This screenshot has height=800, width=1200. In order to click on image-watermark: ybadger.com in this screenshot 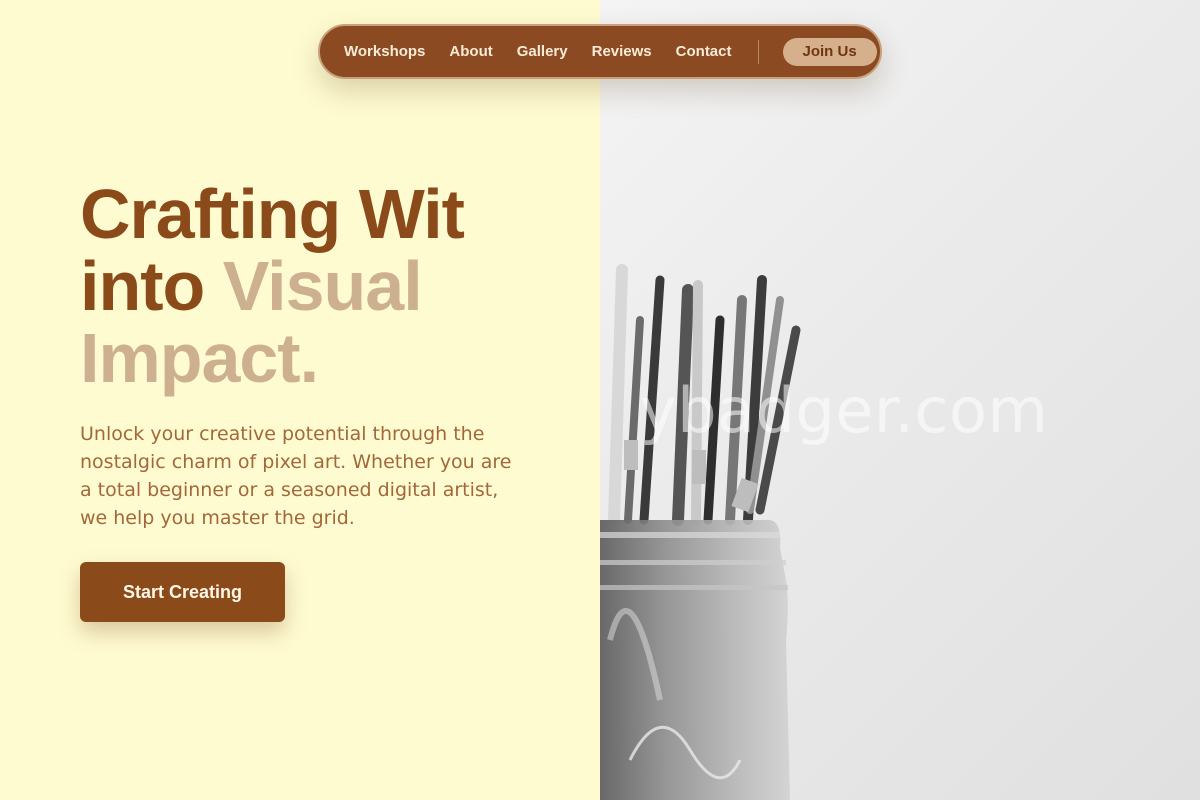, I will do `click(844, 410)`.